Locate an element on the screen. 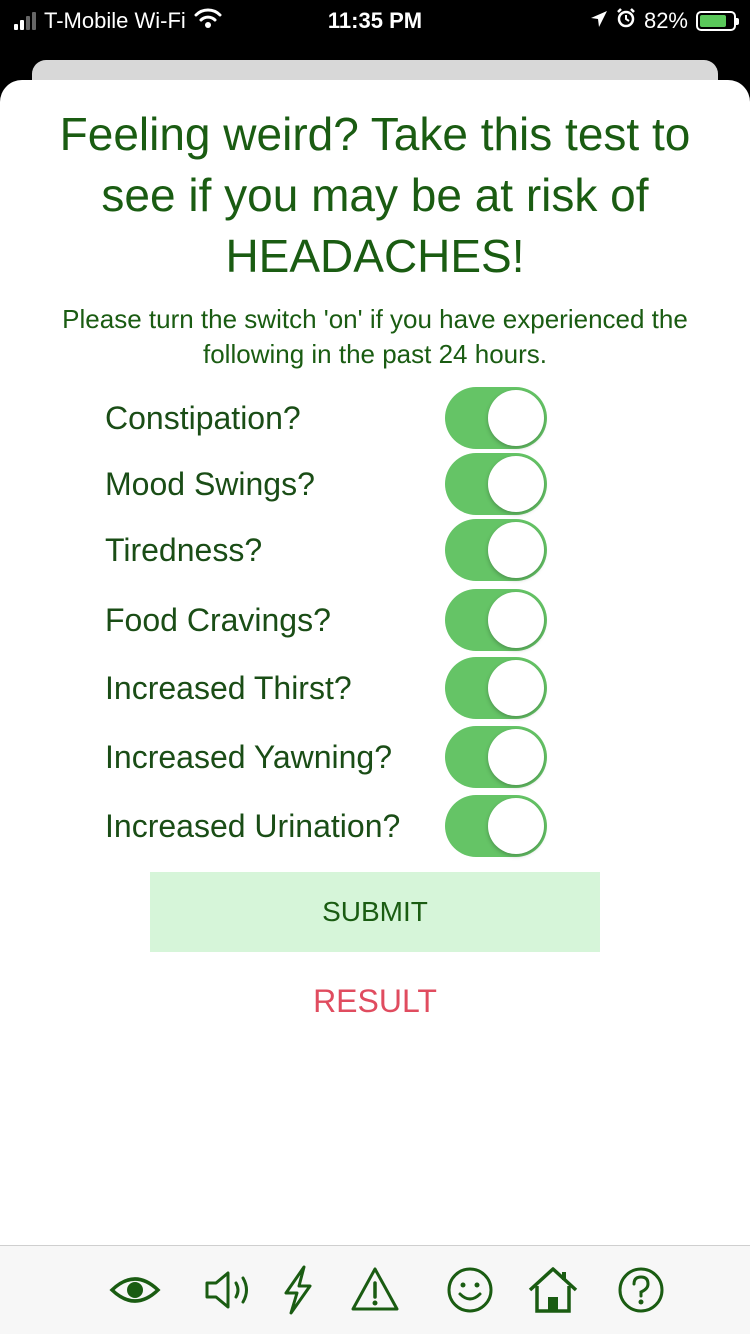 Image resolution: width=750 pixels, height=1334 pixels. eye-icon is located at coordinates (135, 1290).